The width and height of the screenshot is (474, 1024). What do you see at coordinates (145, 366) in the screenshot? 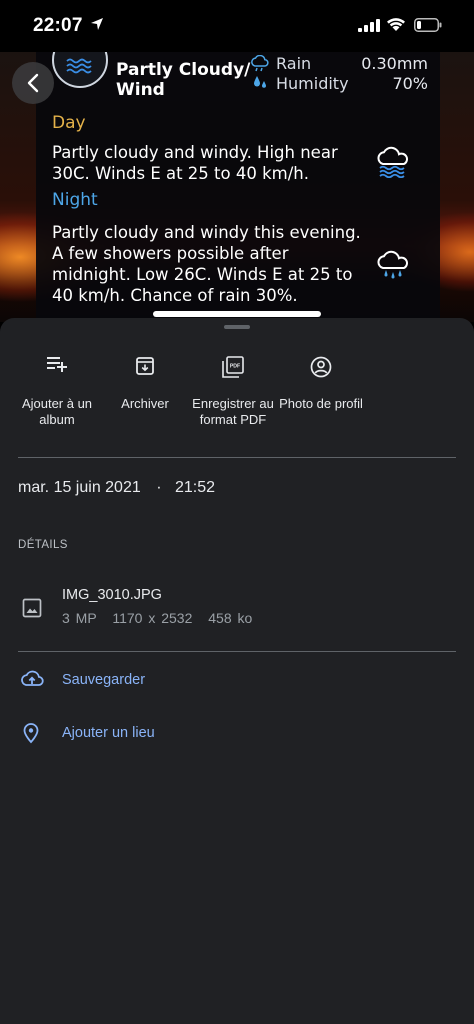
I see `archive-icon` at bounding box center [145, 366].